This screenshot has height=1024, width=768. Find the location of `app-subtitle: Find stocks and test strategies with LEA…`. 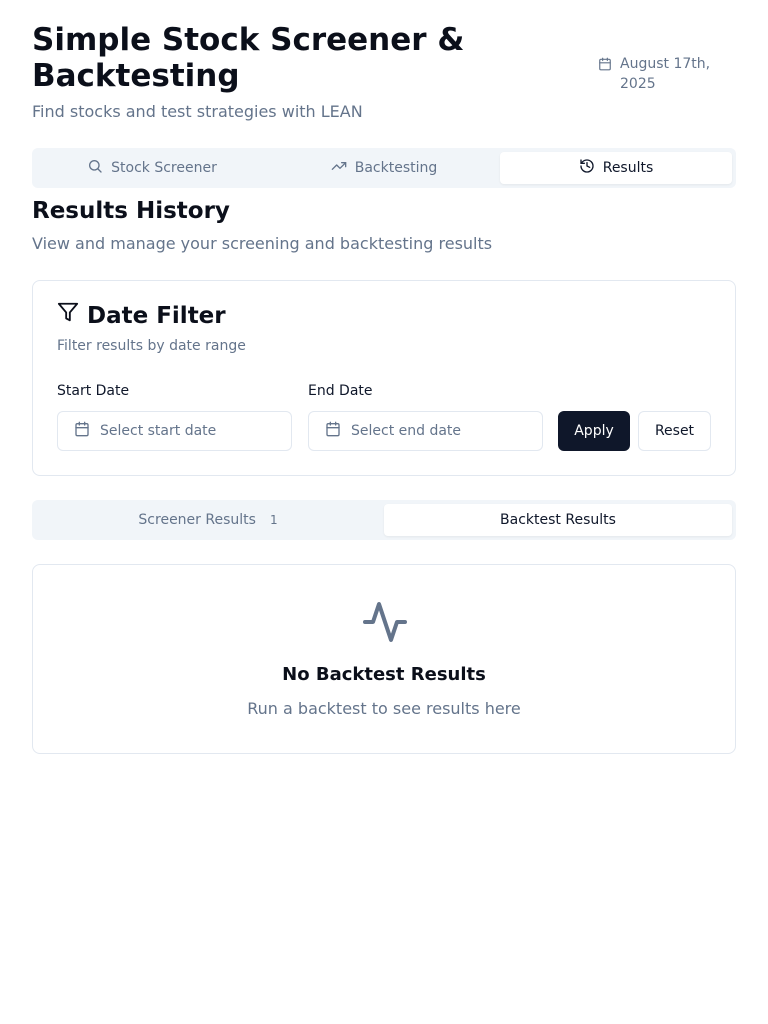

app-subtitle: Find stocks and test strategies with LEA… is located at coordinates (197, 111).